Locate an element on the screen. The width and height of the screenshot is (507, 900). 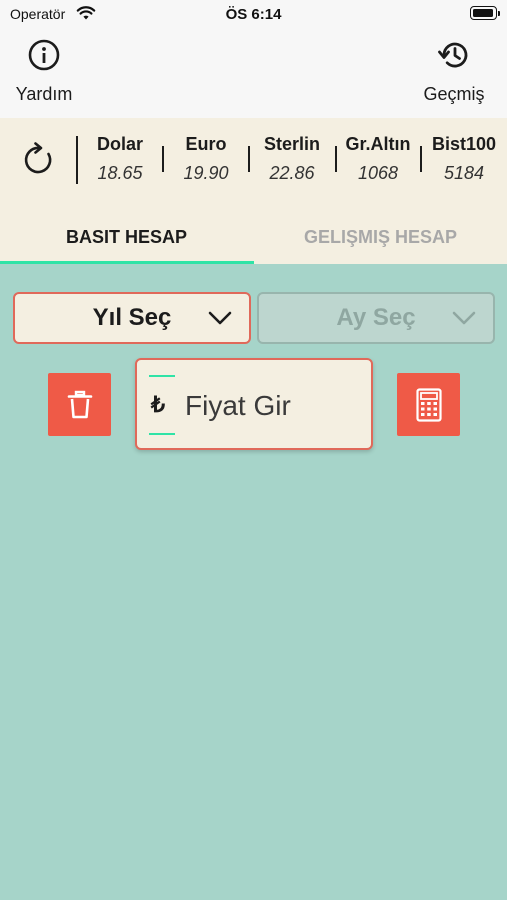
month-select: Ay Seç is located at coordinates (376, 318).